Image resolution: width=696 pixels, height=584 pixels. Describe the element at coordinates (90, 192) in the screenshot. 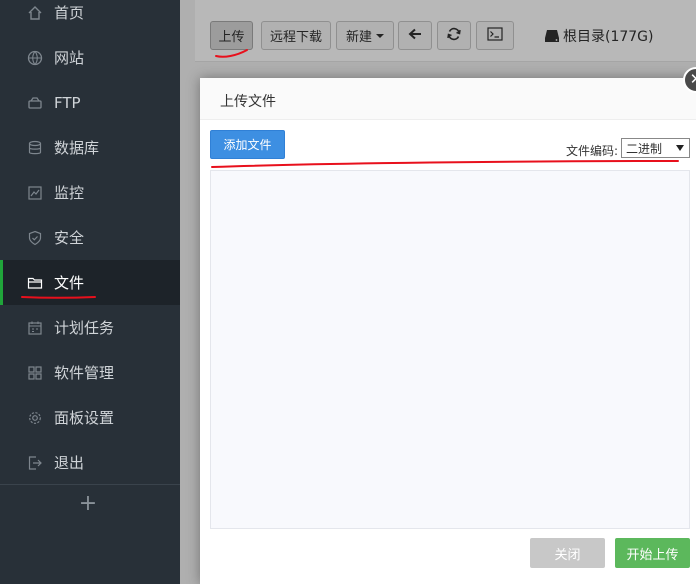

I see `sidebar-item-monitor: 监控` at that location.